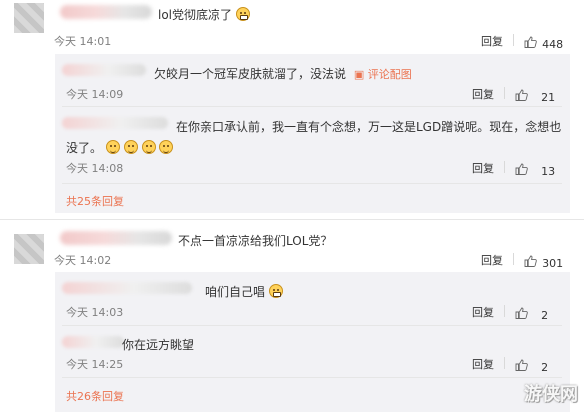 The height and width of the screenshot is (412, 584). I want to click on reply-time: 今天 14:09, so click(95, 94).